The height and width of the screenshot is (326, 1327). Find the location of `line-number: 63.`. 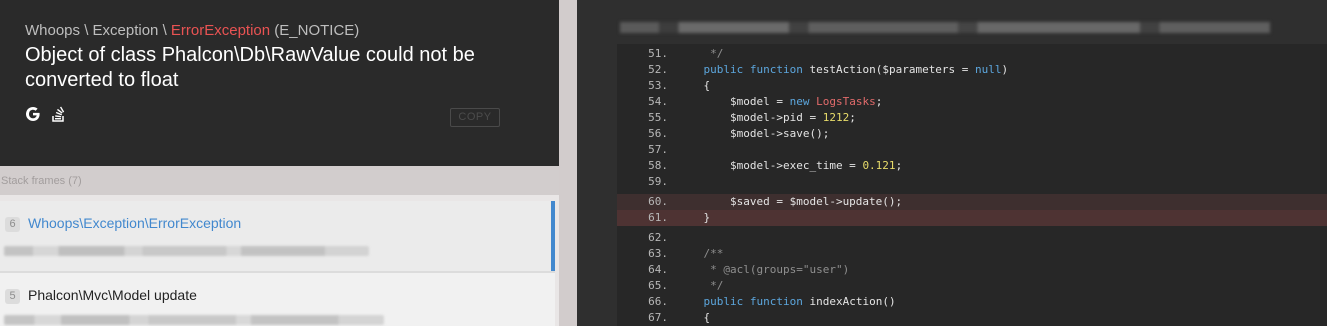

line-number: 63. is located at coordinates (658, 253).